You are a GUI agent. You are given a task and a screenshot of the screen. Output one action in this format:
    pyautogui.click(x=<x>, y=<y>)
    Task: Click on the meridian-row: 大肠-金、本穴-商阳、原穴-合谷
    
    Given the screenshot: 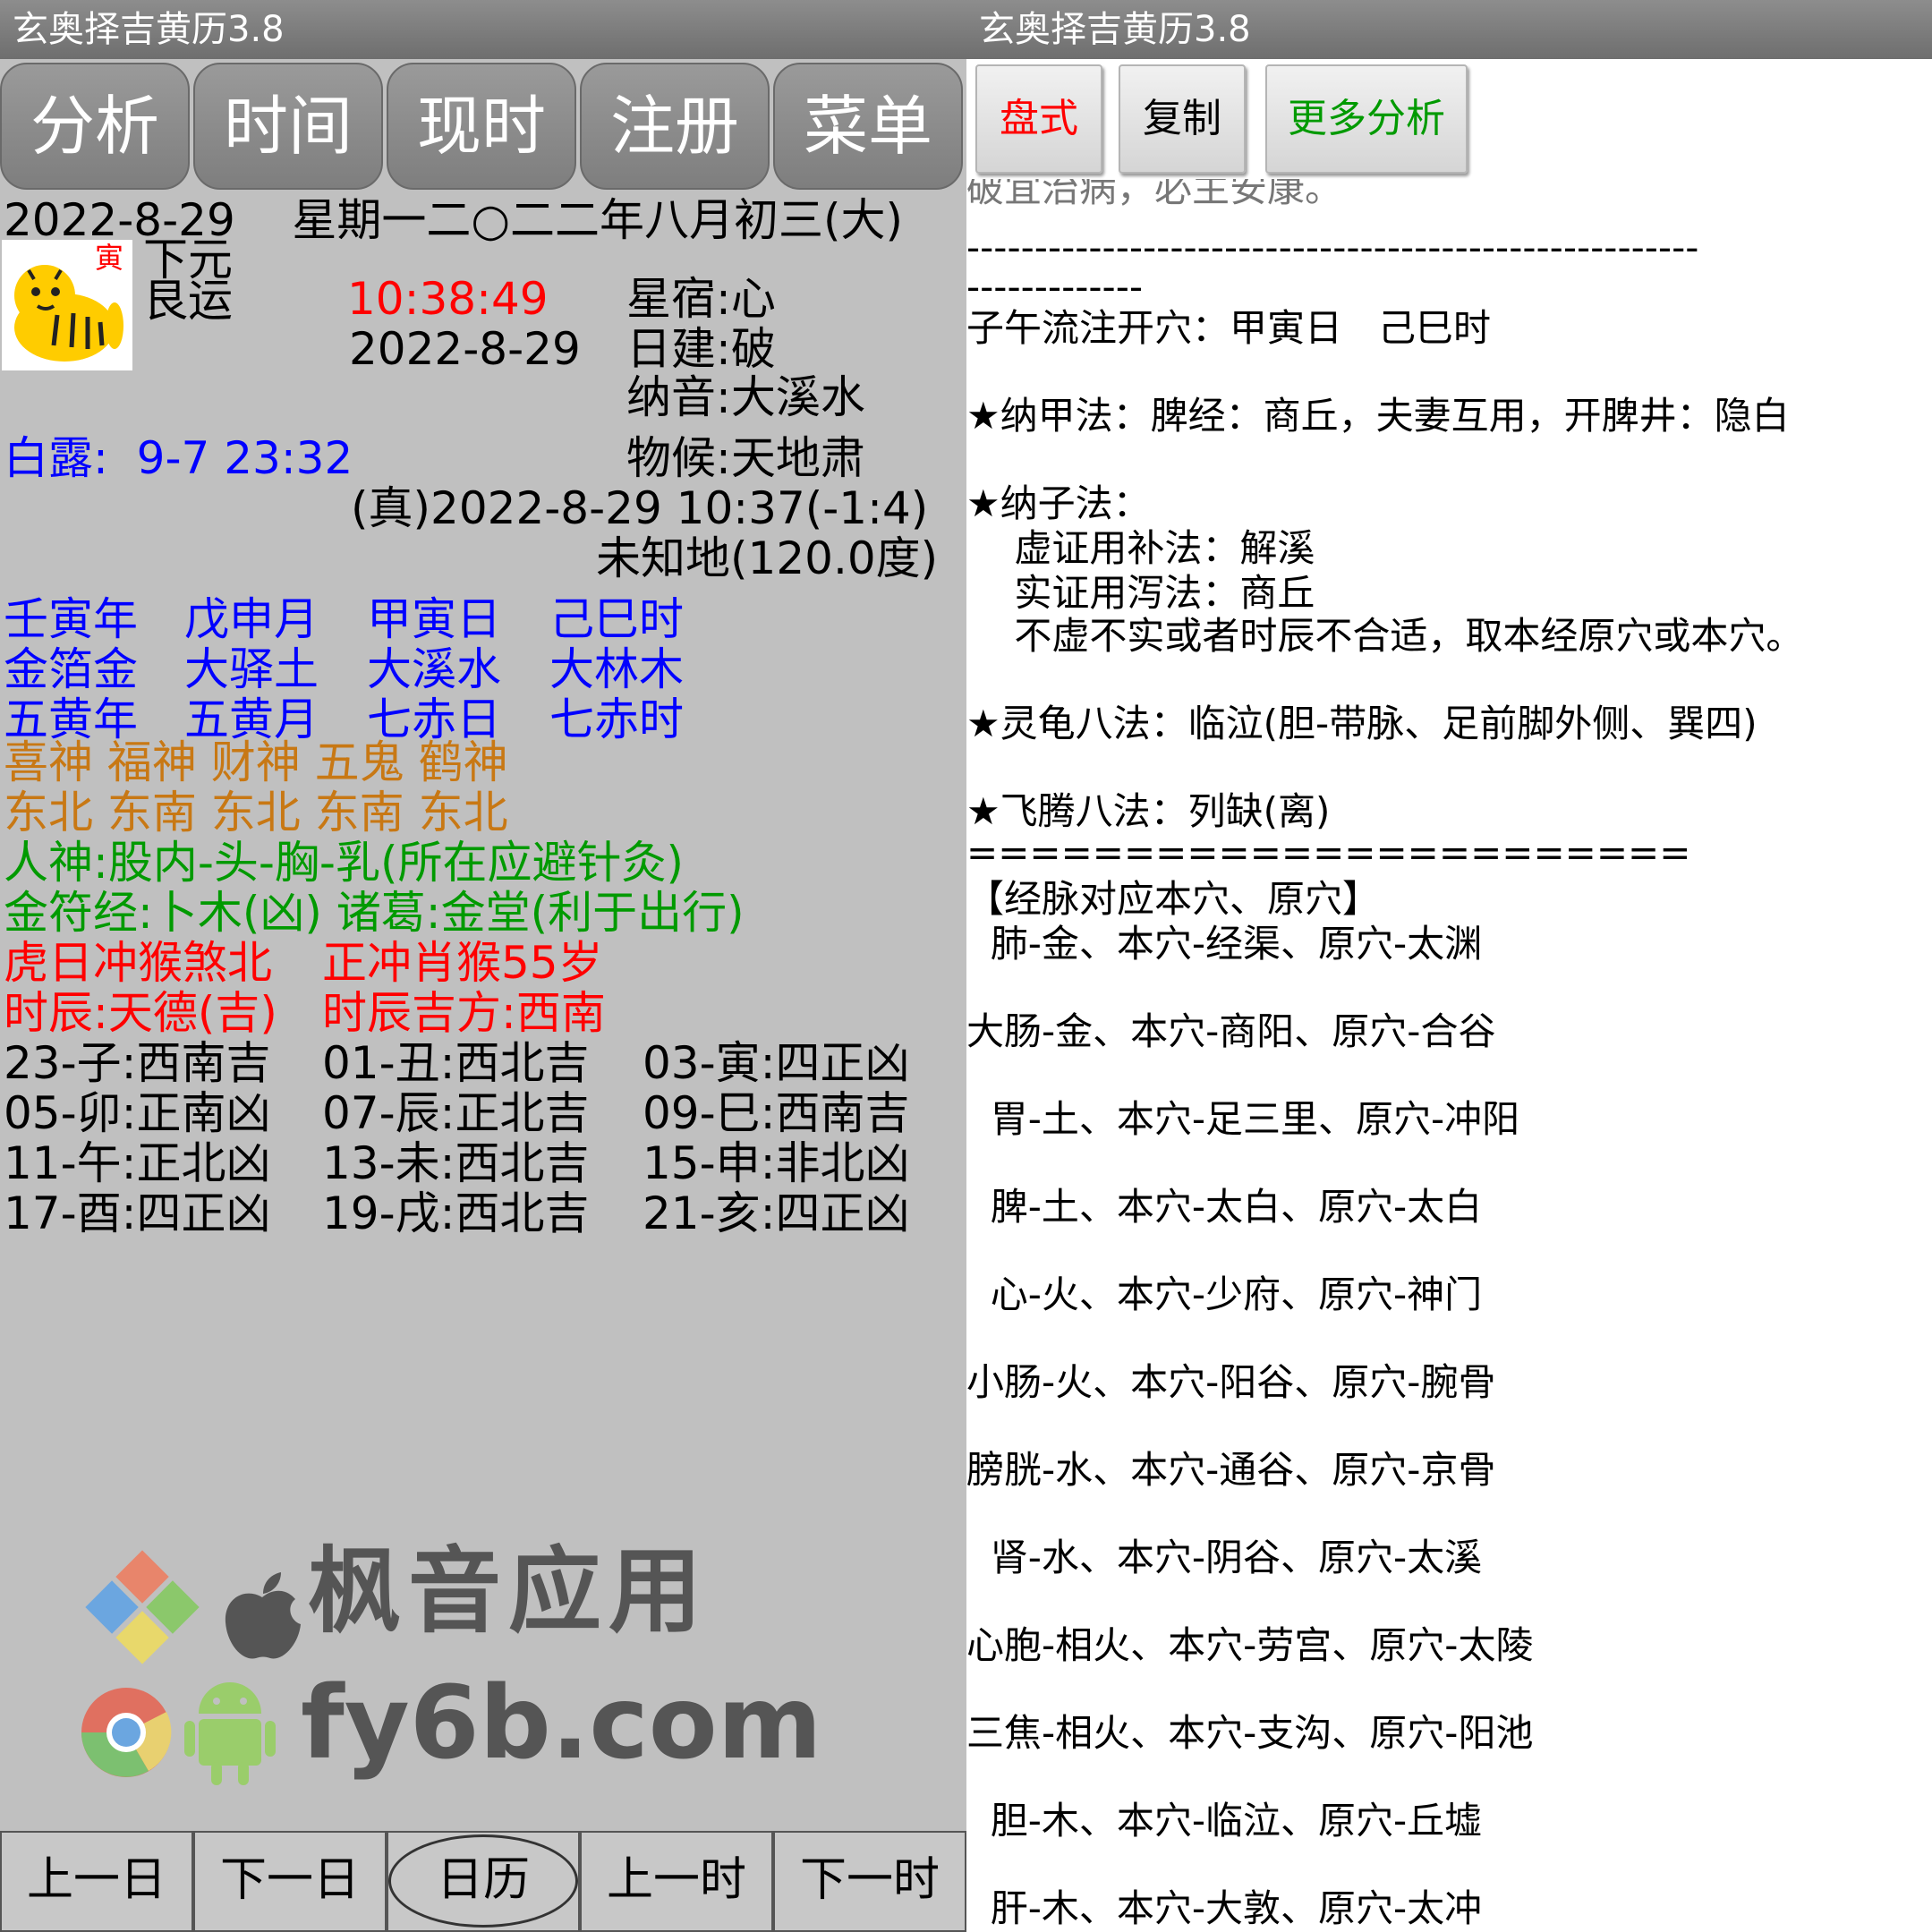 What is the action you would take?
    pyautogui.click(x=1231, y=1031)
    